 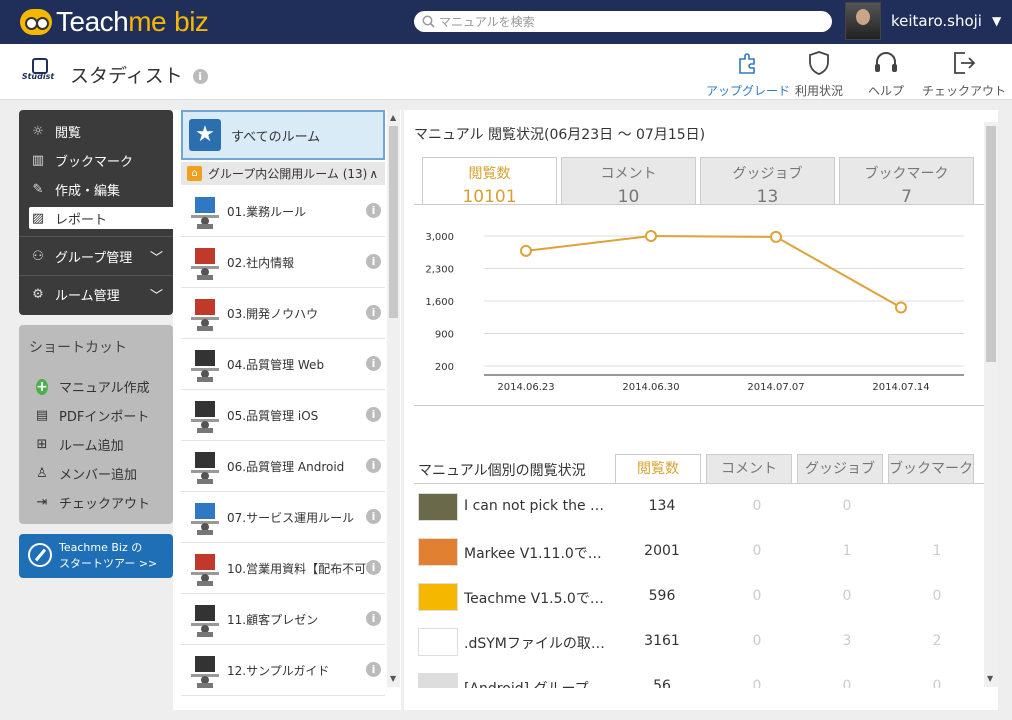 What do you see at coordinates (283, 466) in the screenshot?
I see `room-item: 06.品質管理 Android i` at bounding box center [283, 466].